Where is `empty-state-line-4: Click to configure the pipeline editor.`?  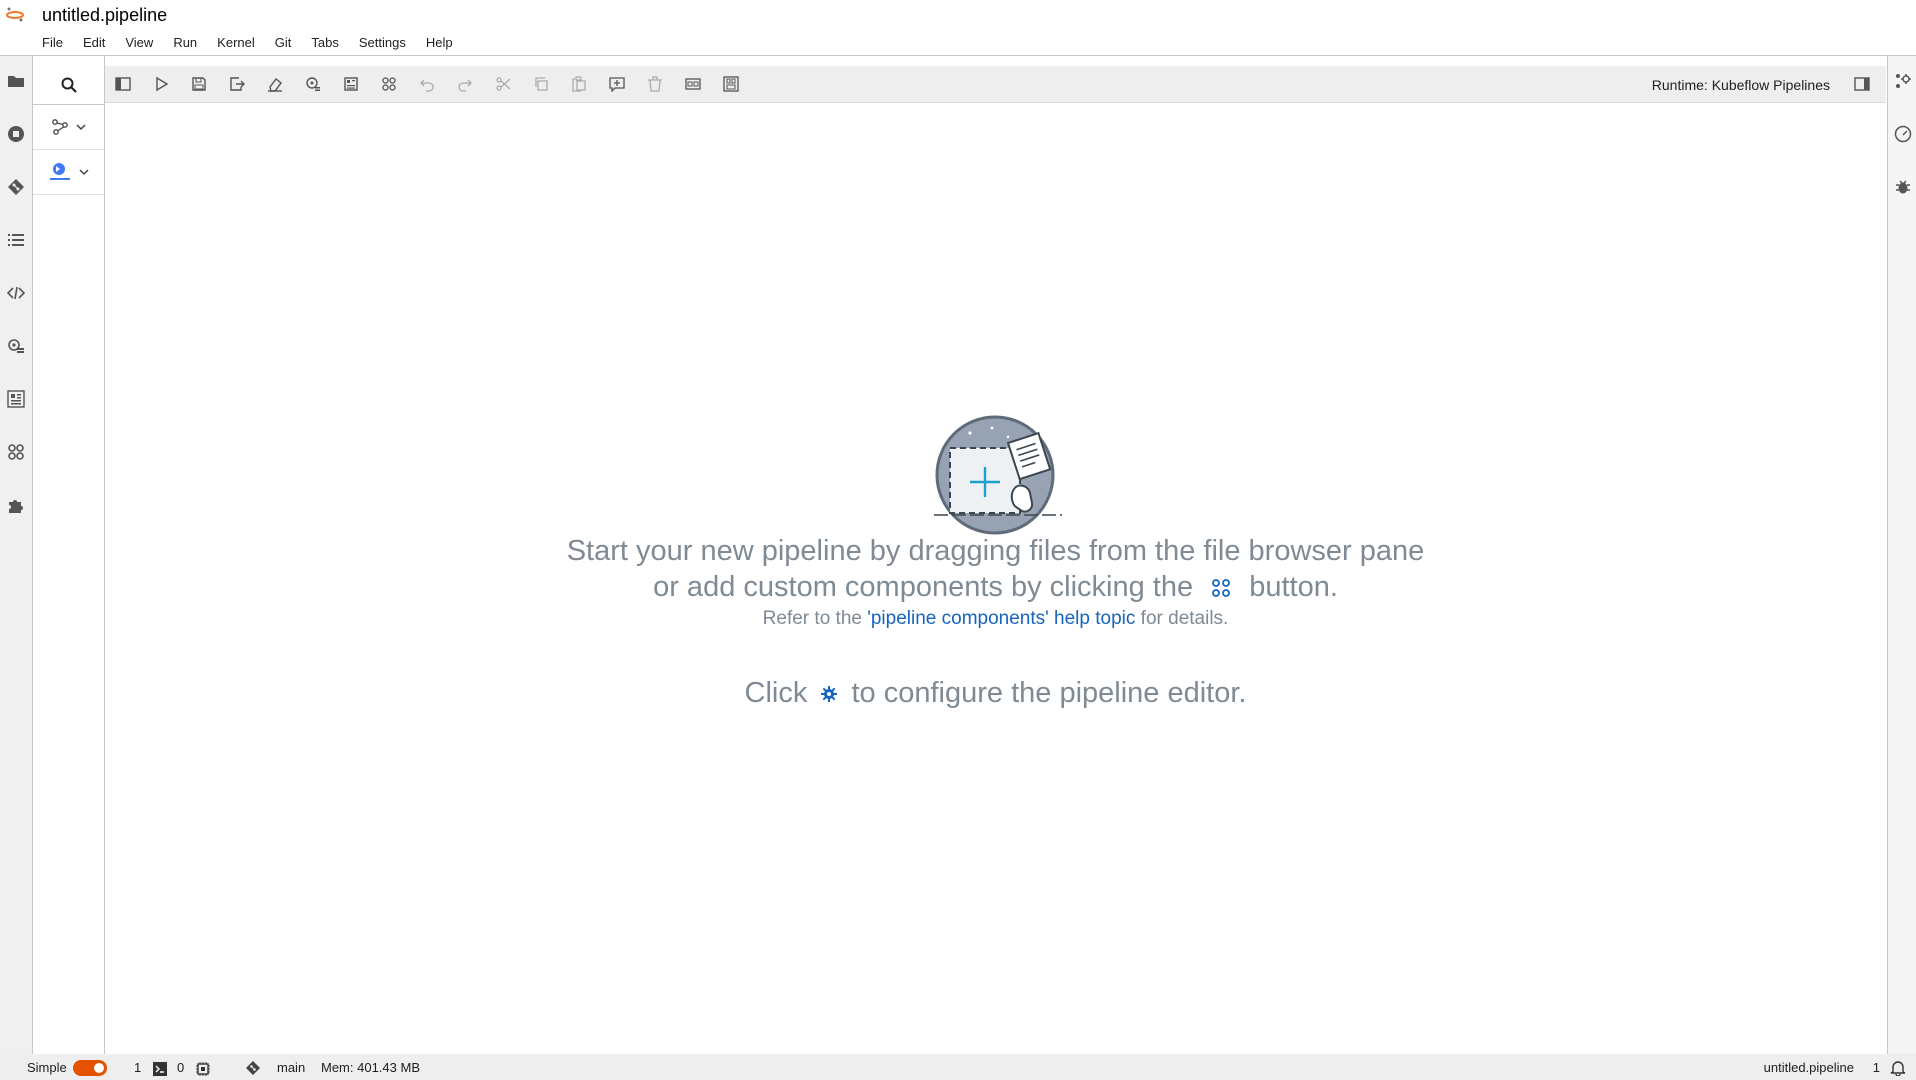
empty-state-line-4: Click to configure the pipeline editor. is located at coordinates (995, 693).